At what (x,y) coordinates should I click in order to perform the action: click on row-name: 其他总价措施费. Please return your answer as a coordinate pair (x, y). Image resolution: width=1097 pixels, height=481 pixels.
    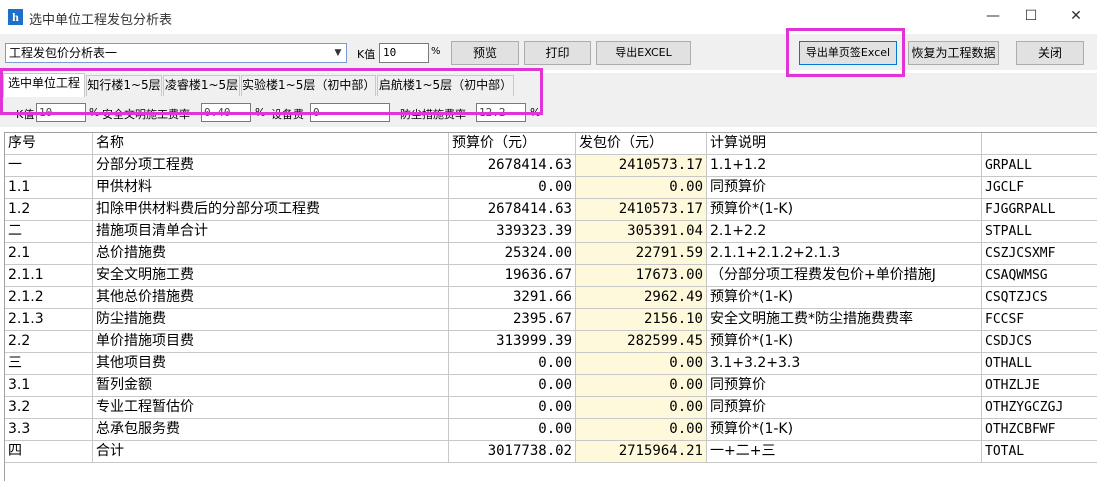
    Looking at the image, I should click on (271, 298).